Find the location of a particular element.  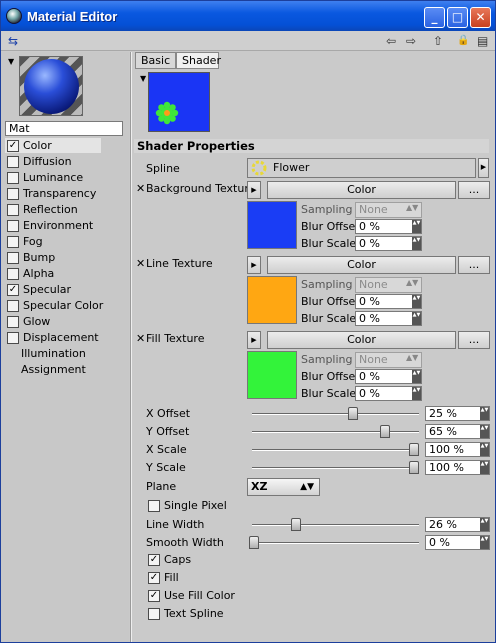

material-preview is located at coordinates (51, 86).